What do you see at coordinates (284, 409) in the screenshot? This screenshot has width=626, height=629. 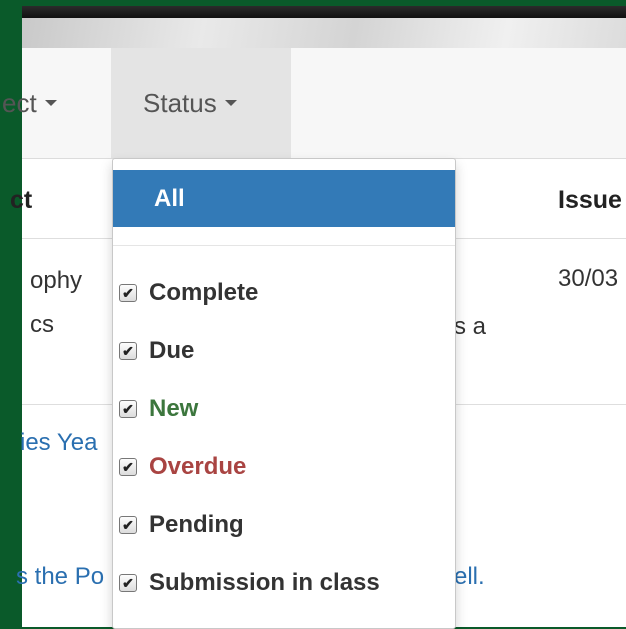 I see `status-option-new: ✔ New` at bounding box center [284, 409].